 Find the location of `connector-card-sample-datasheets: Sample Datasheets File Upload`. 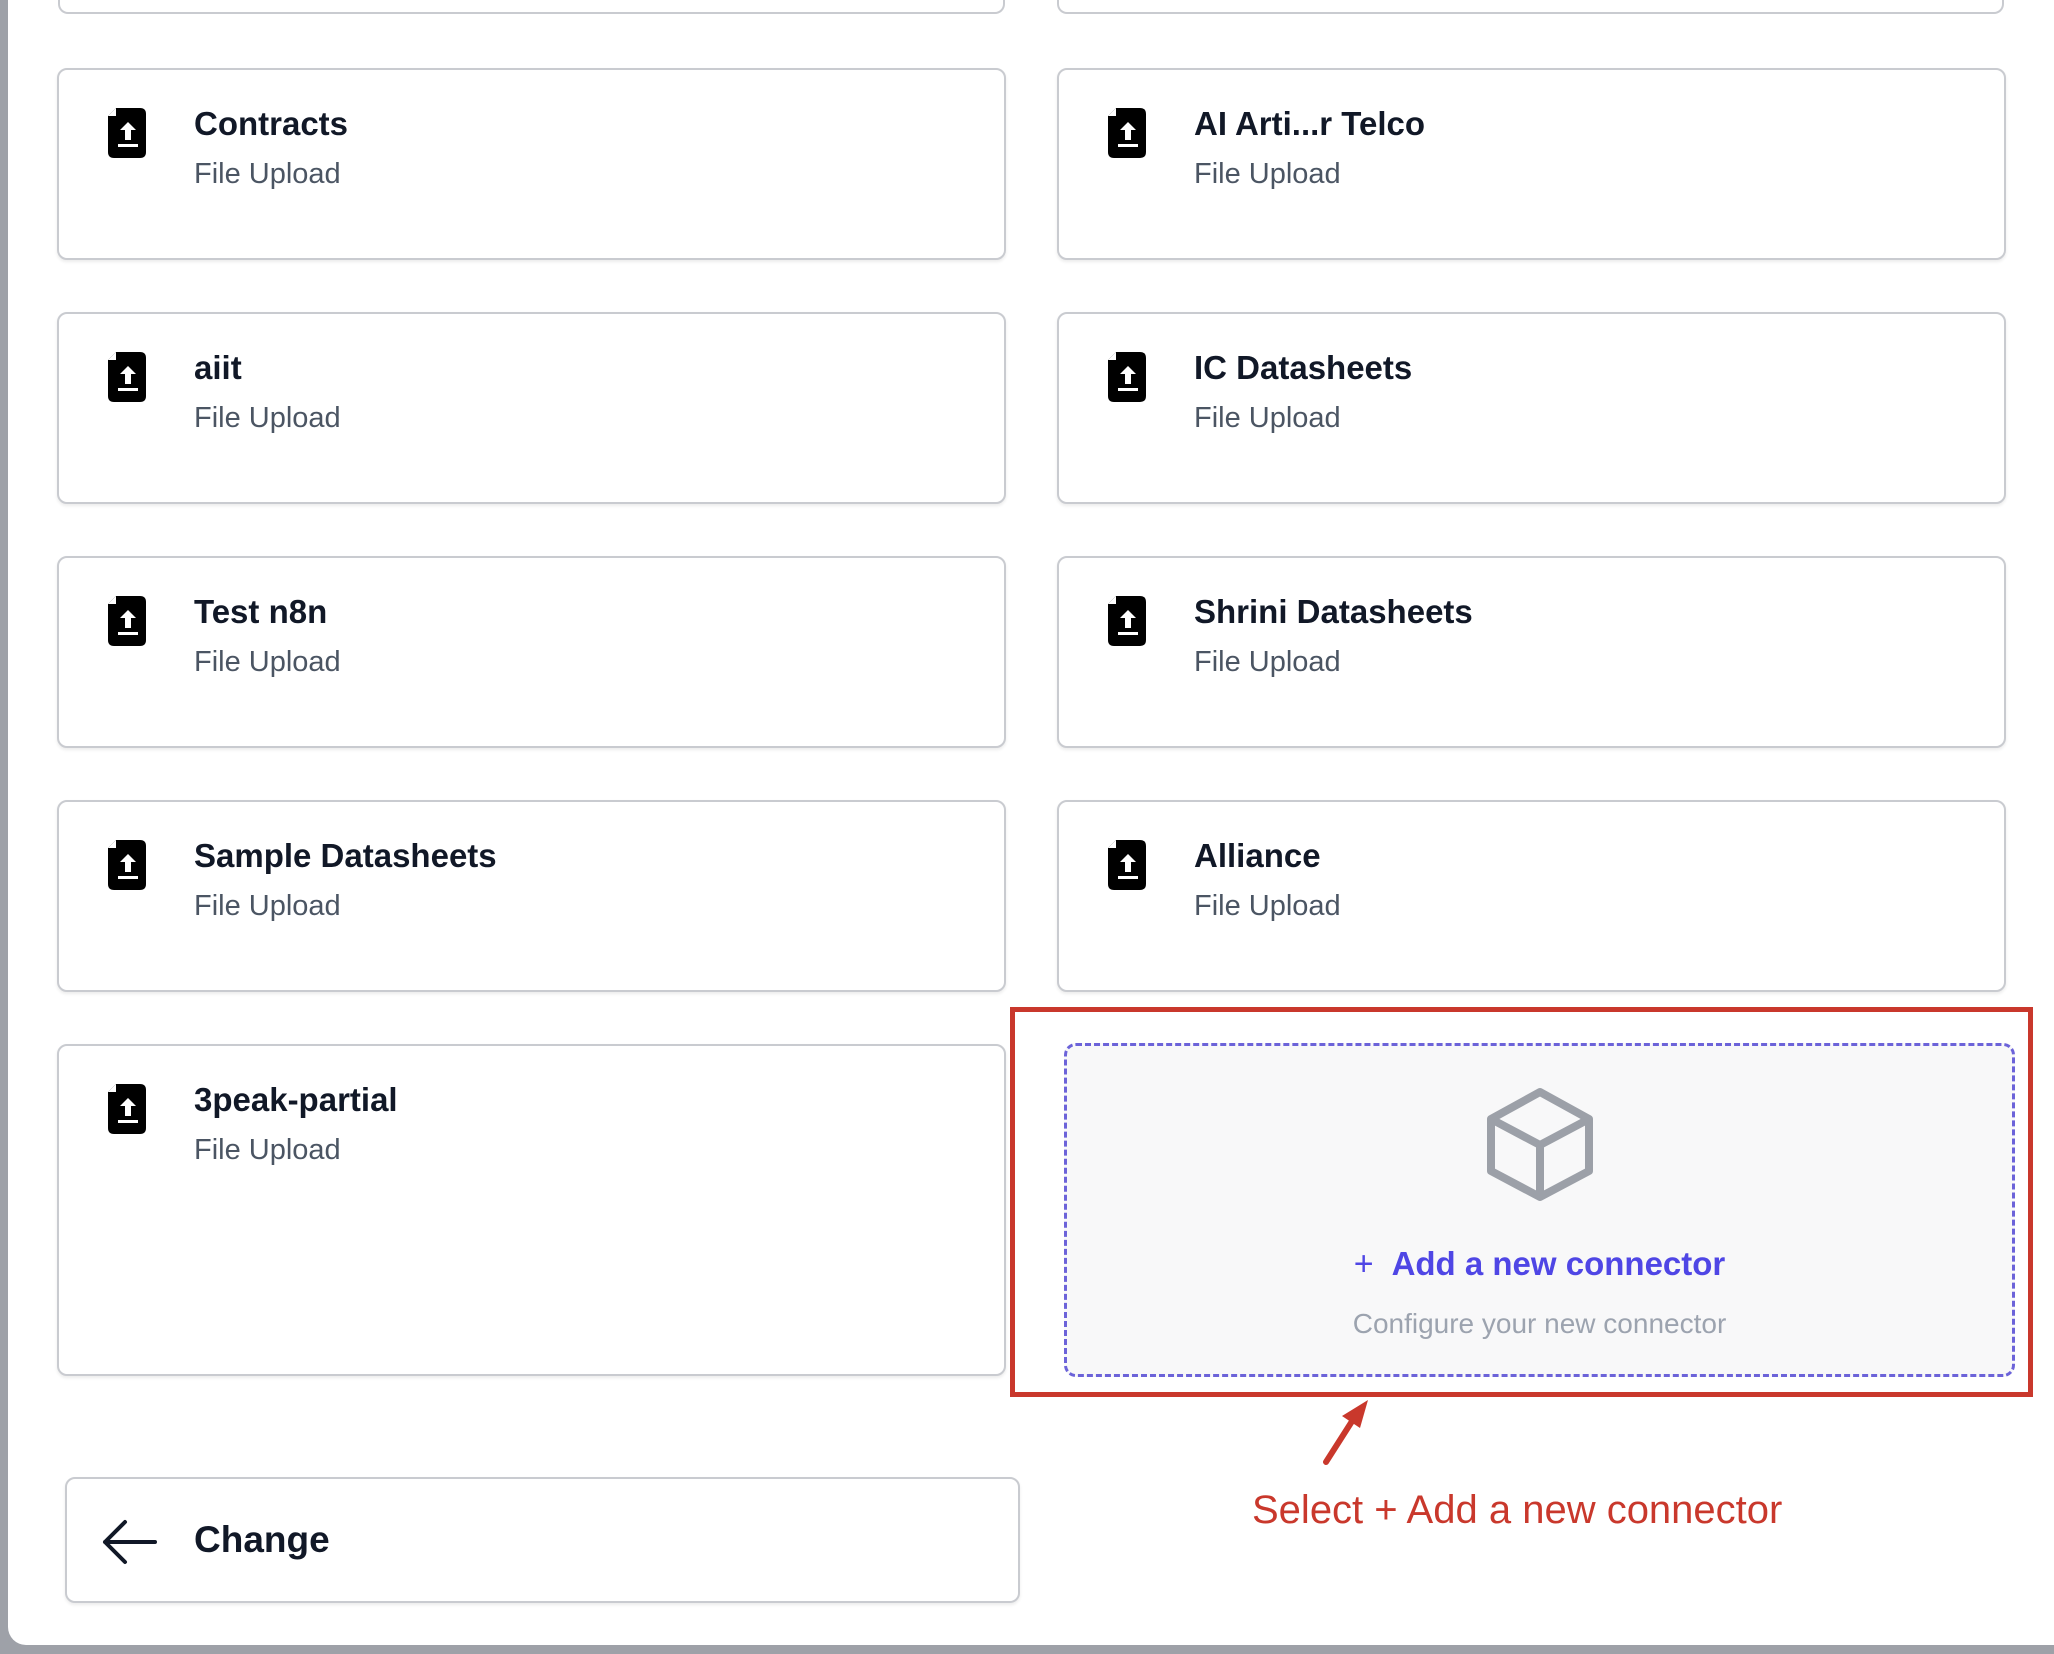

connector-card-sample-datasheets: Sample Datasheets File Upload is located at coordinates (531, 896).